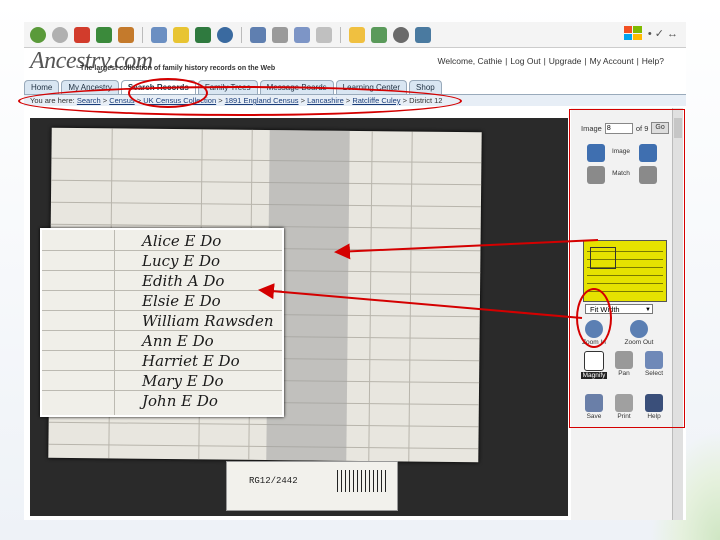 This screenshot has height=540, width=720. What do you see at coordinates (428, 279) in the screenshot?
I see `annotation-arrows` at bounding box center [428, 279].